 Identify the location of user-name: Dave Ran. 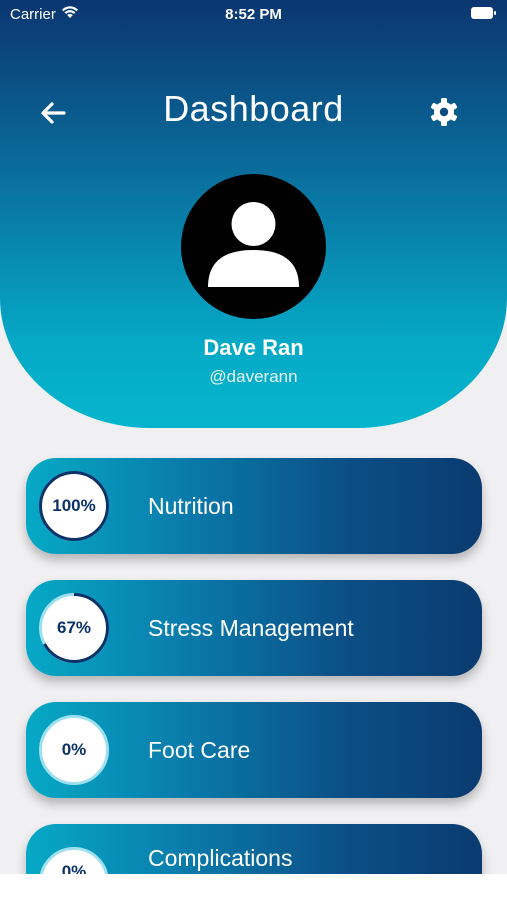
(253, 347).